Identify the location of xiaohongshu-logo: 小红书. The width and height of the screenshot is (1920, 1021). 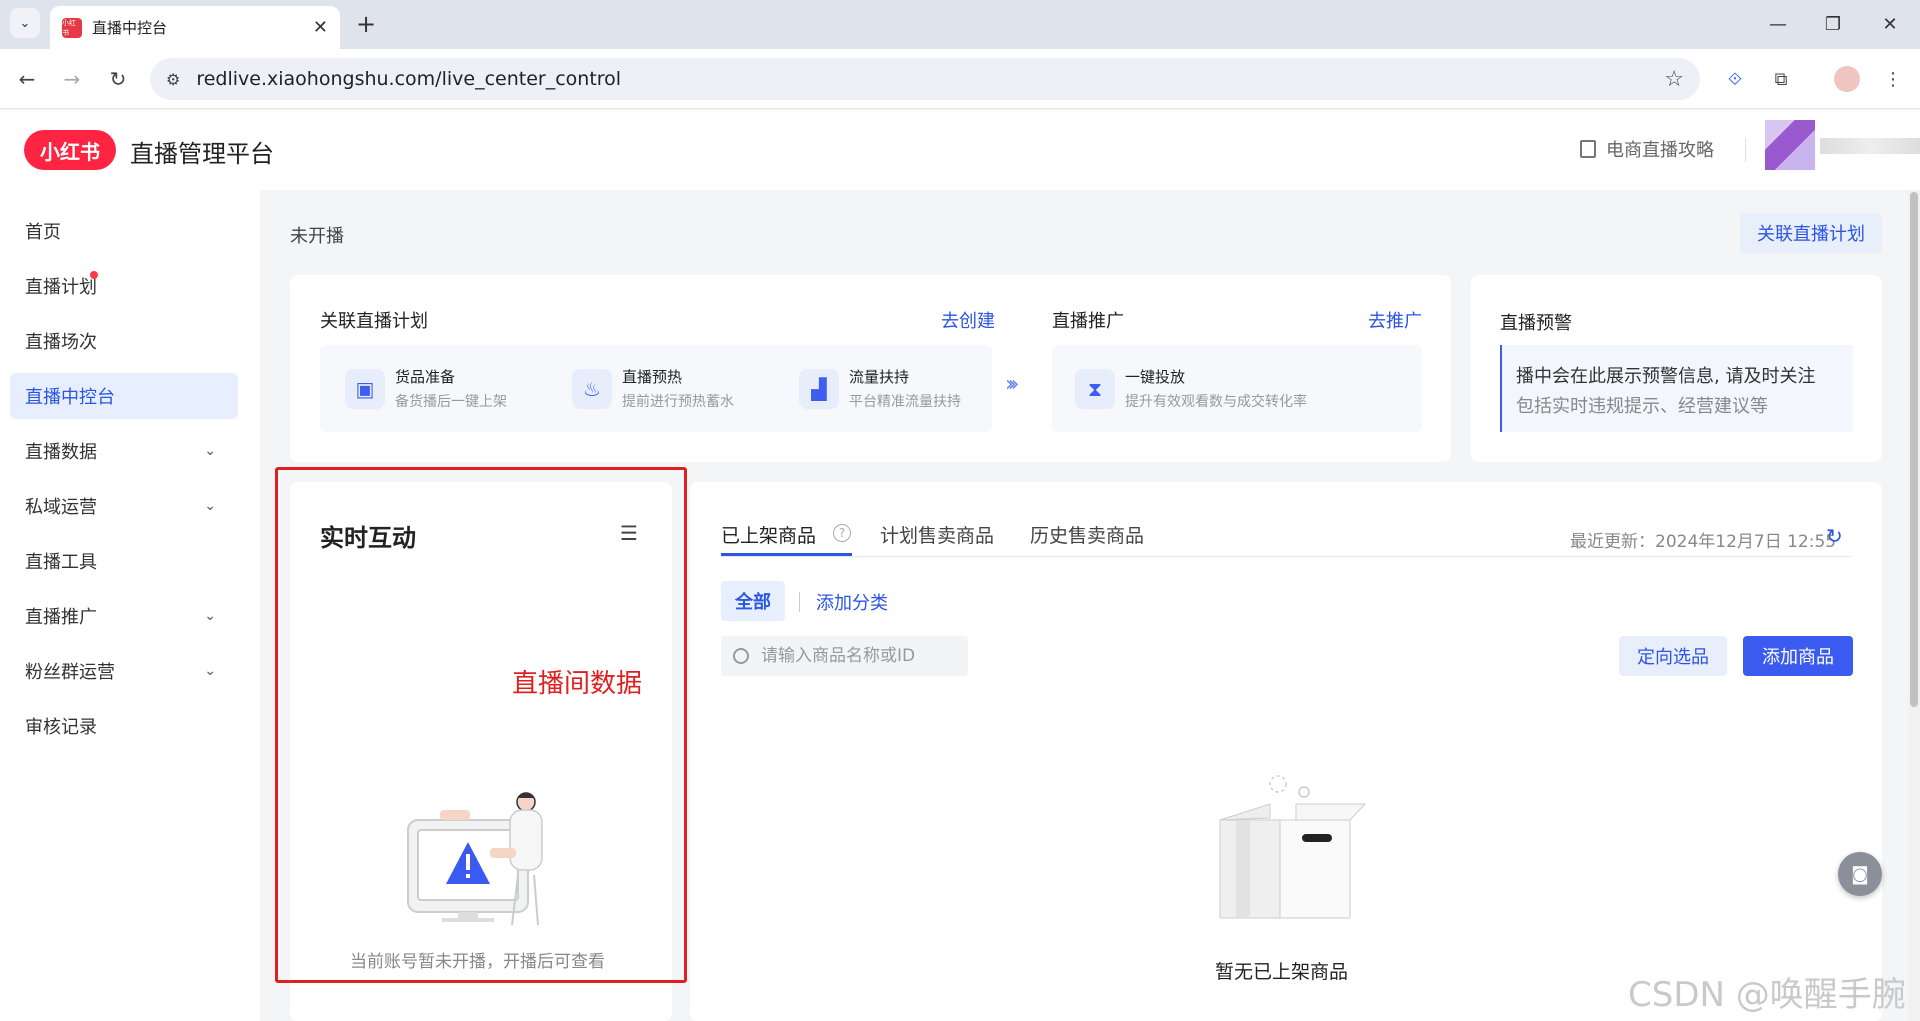
(70, 150).